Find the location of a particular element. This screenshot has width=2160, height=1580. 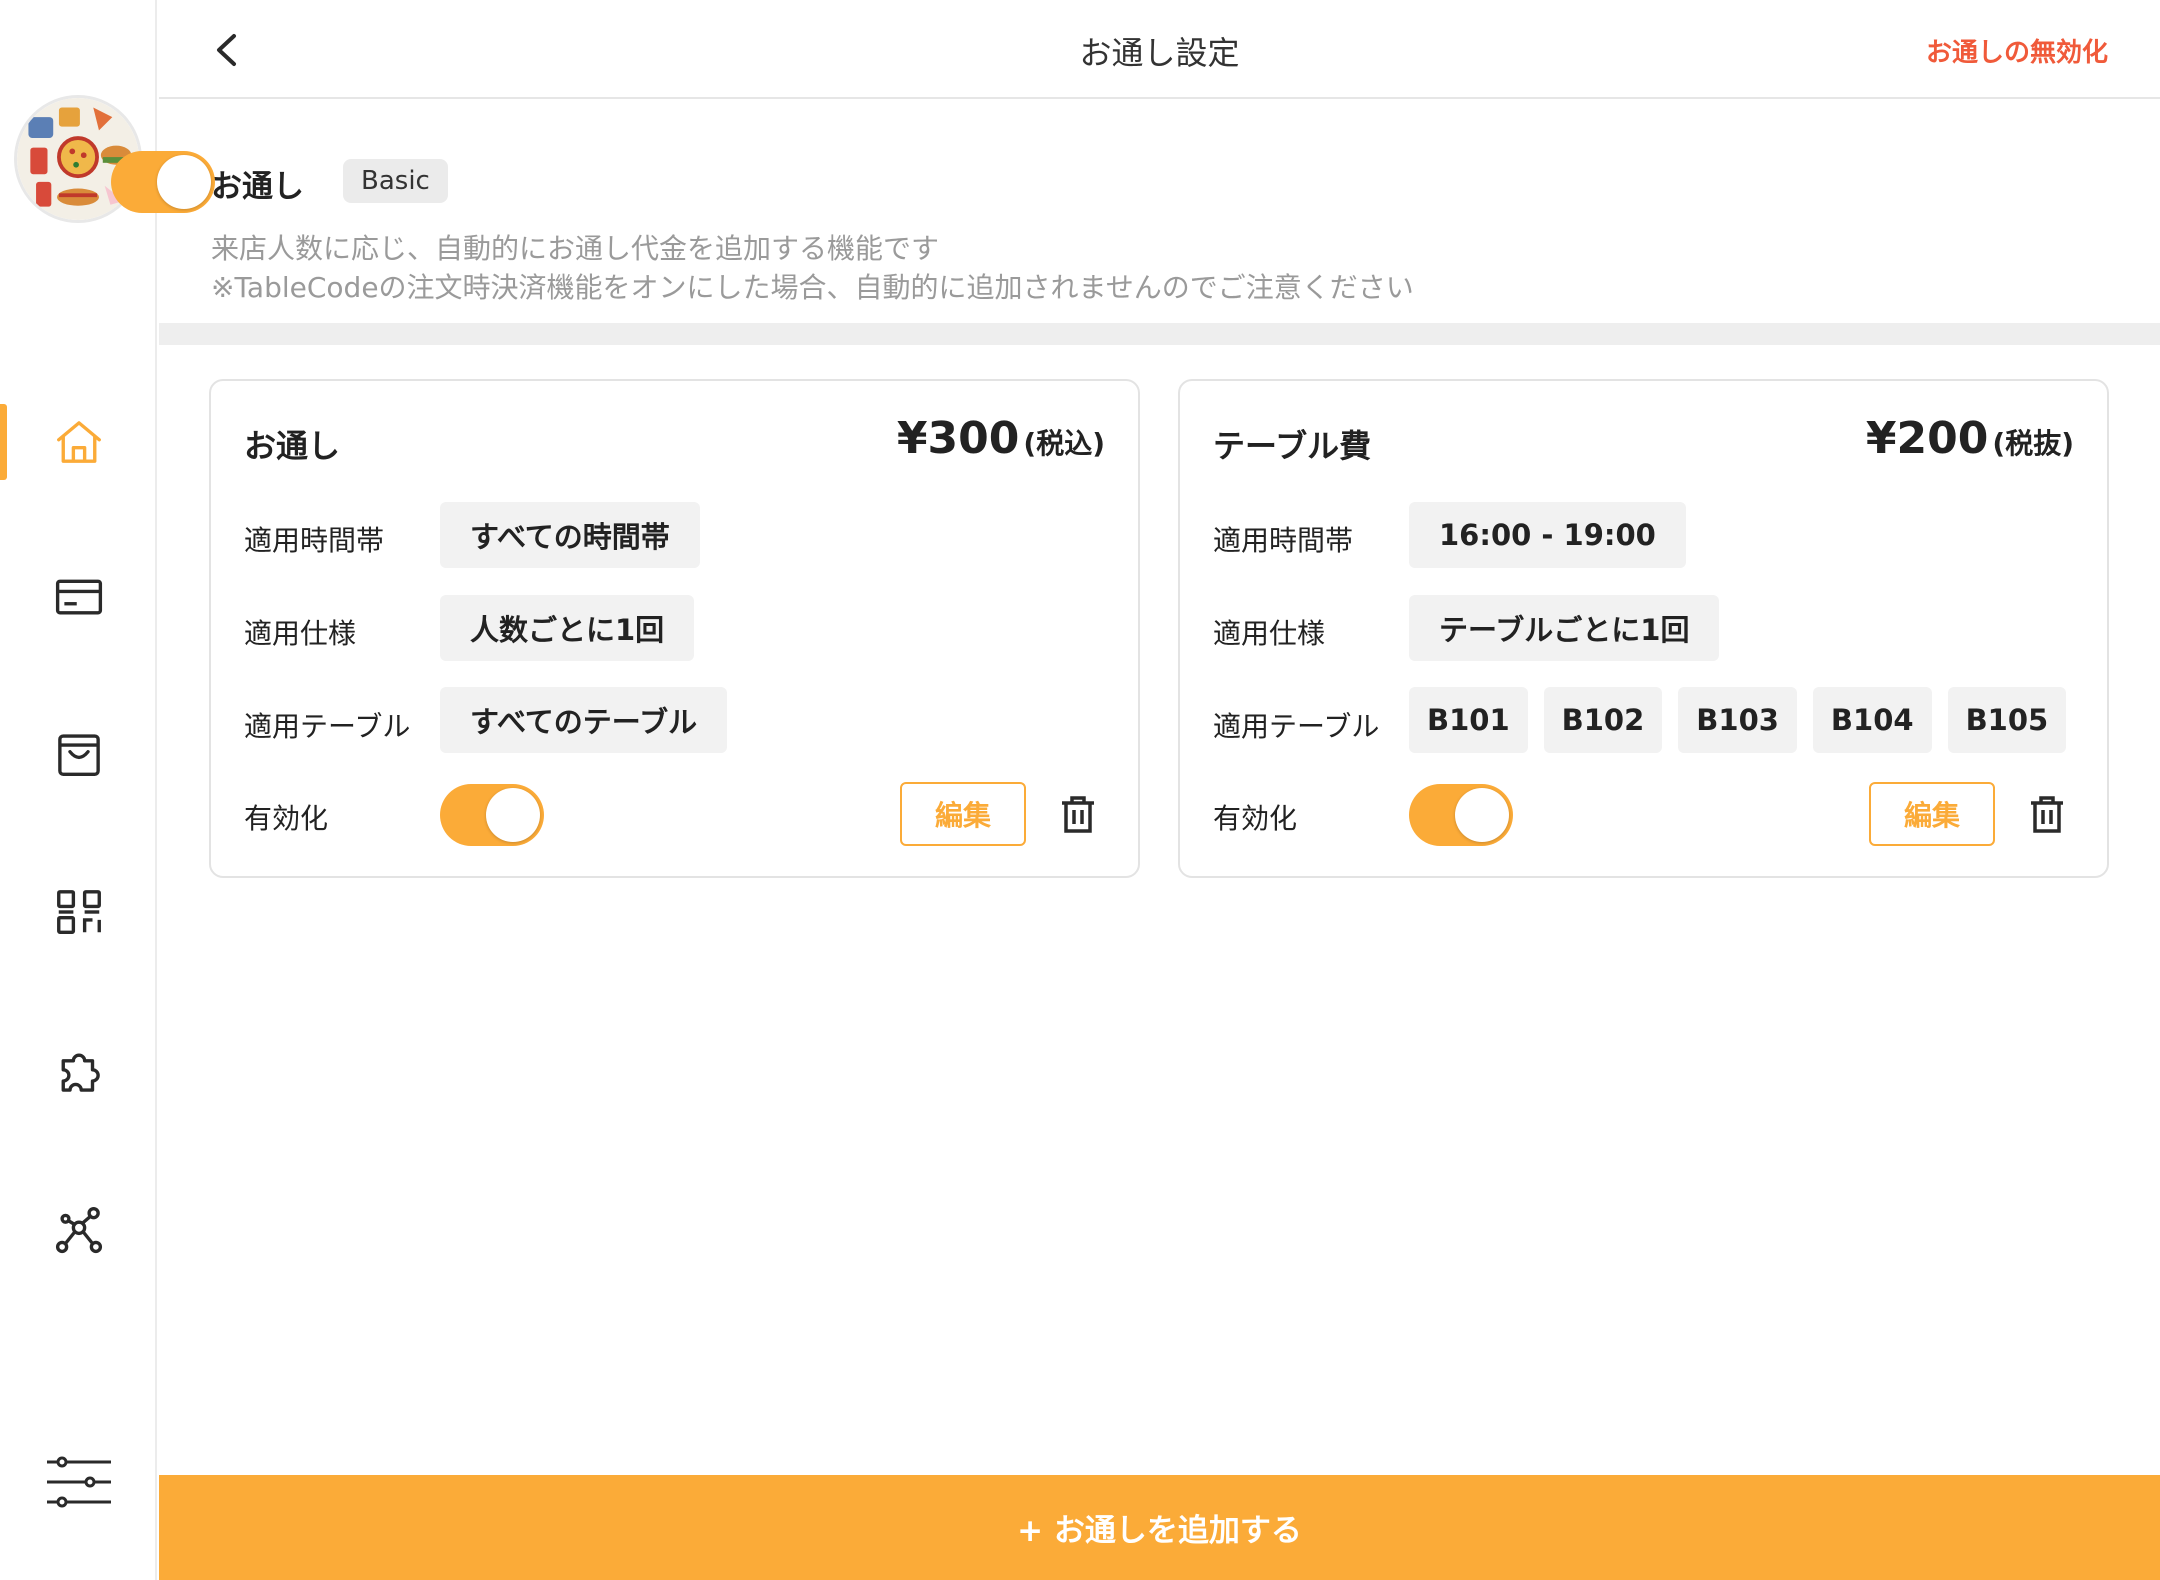

nav-plugins is located at coordinates (78, 1072).